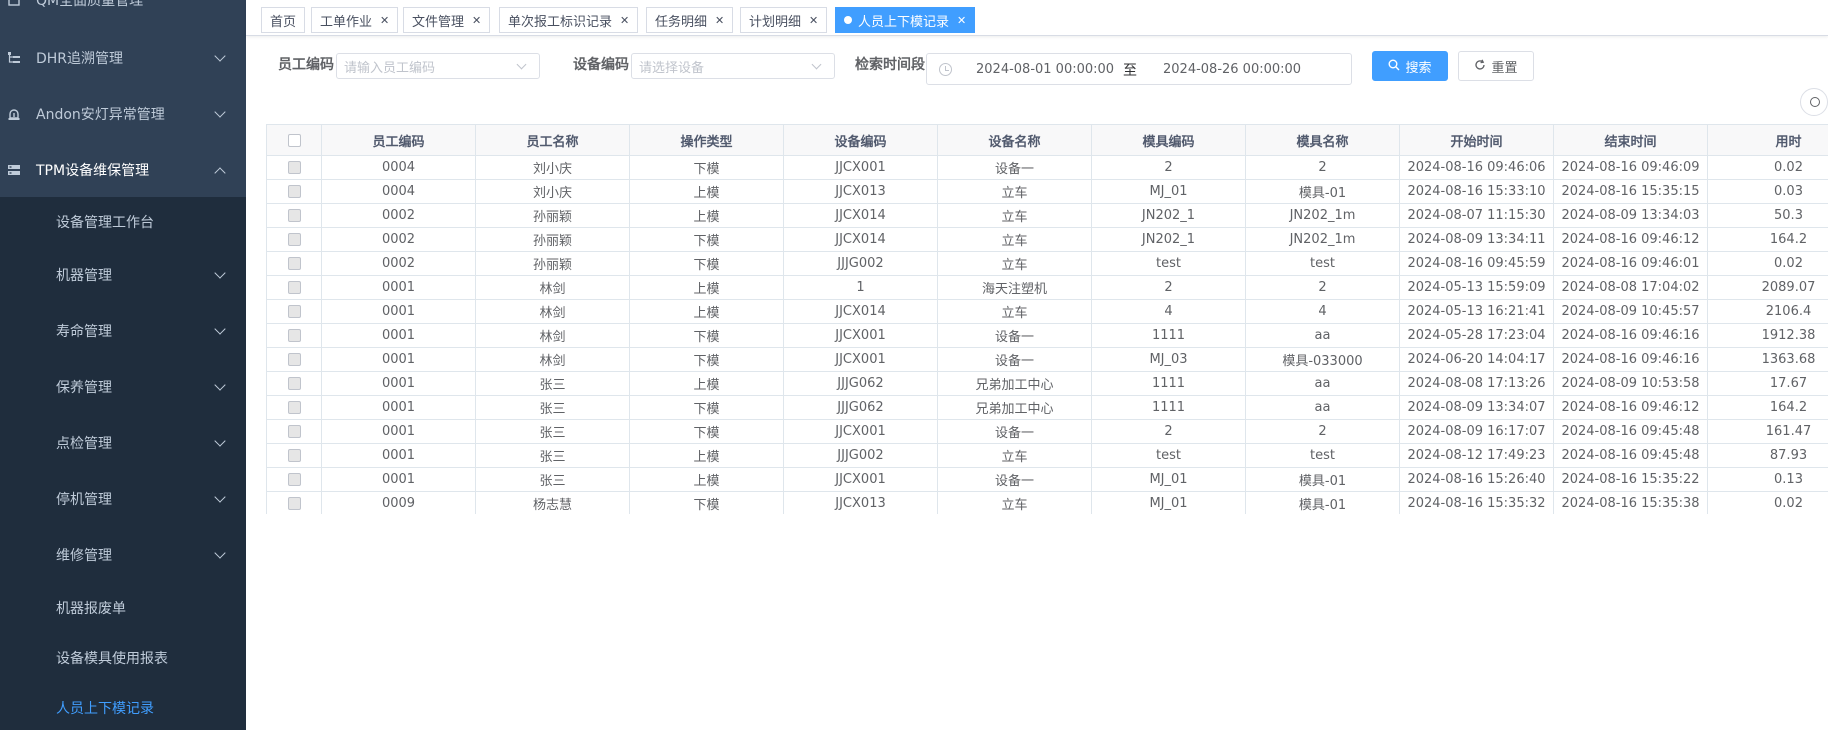 The height and width of the screenshot is (730, 1828). Describe the element at coordinates (123, 14) in the screenshot. I see `menu-qm: QM全面质量管理` at that location.